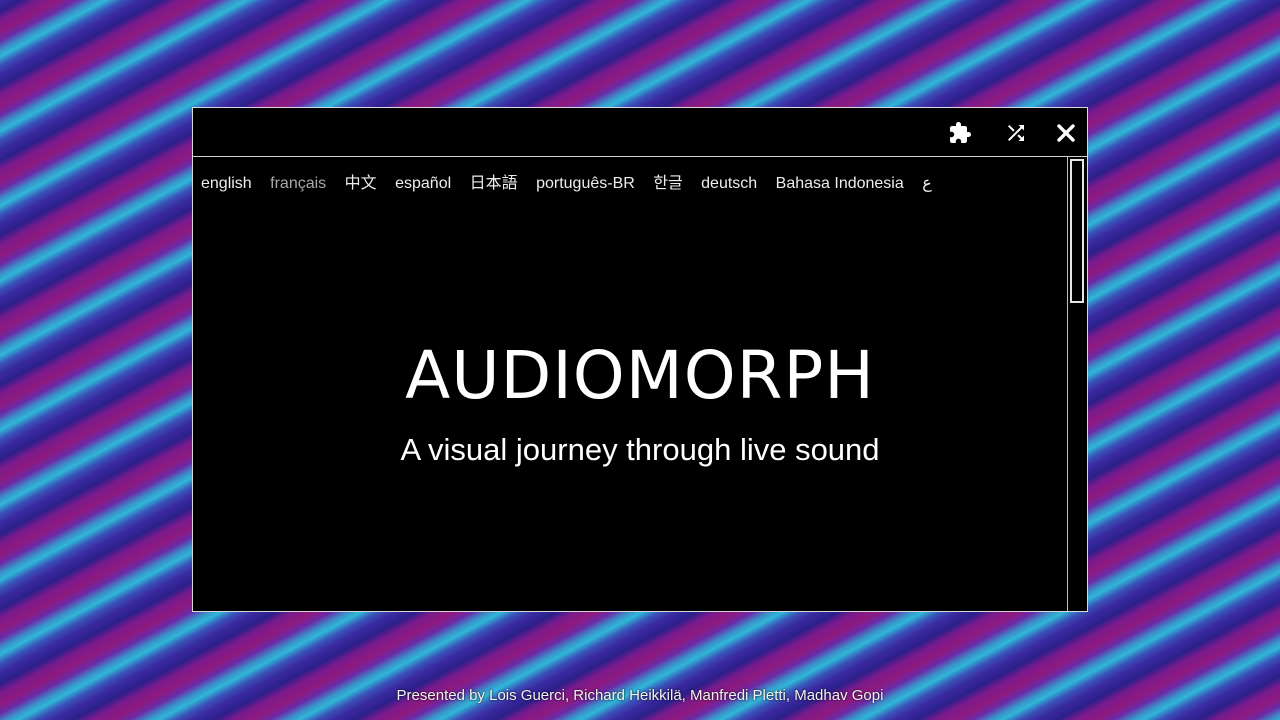 The width and height of the screenshot is (1280, 720). I want to click on puzzle-icon, so click(960, 133).